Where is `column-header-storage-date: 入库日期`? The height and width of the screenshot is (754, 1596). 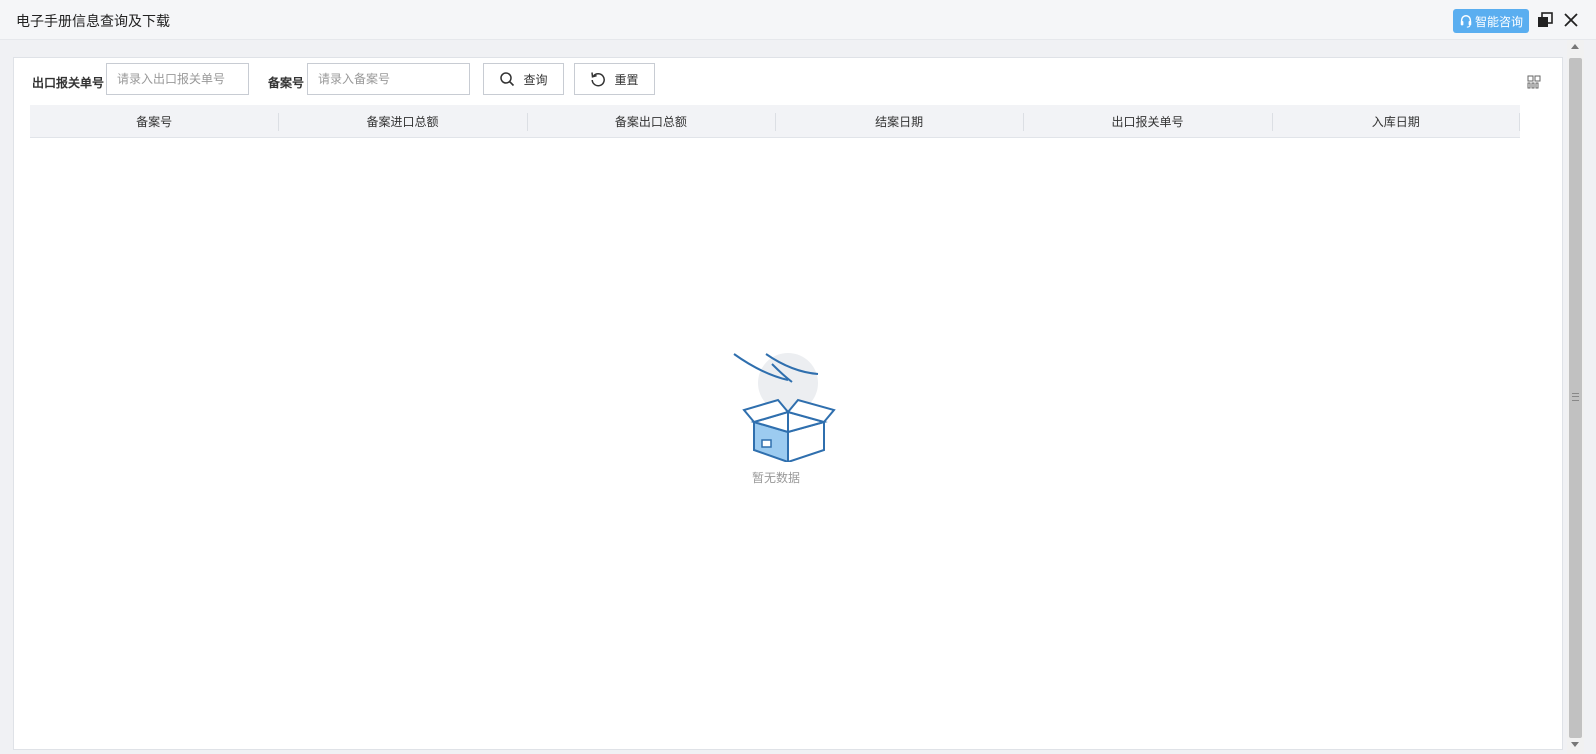 column-header-storage-date: 入库日期 is located at coordinates (1396, 121).